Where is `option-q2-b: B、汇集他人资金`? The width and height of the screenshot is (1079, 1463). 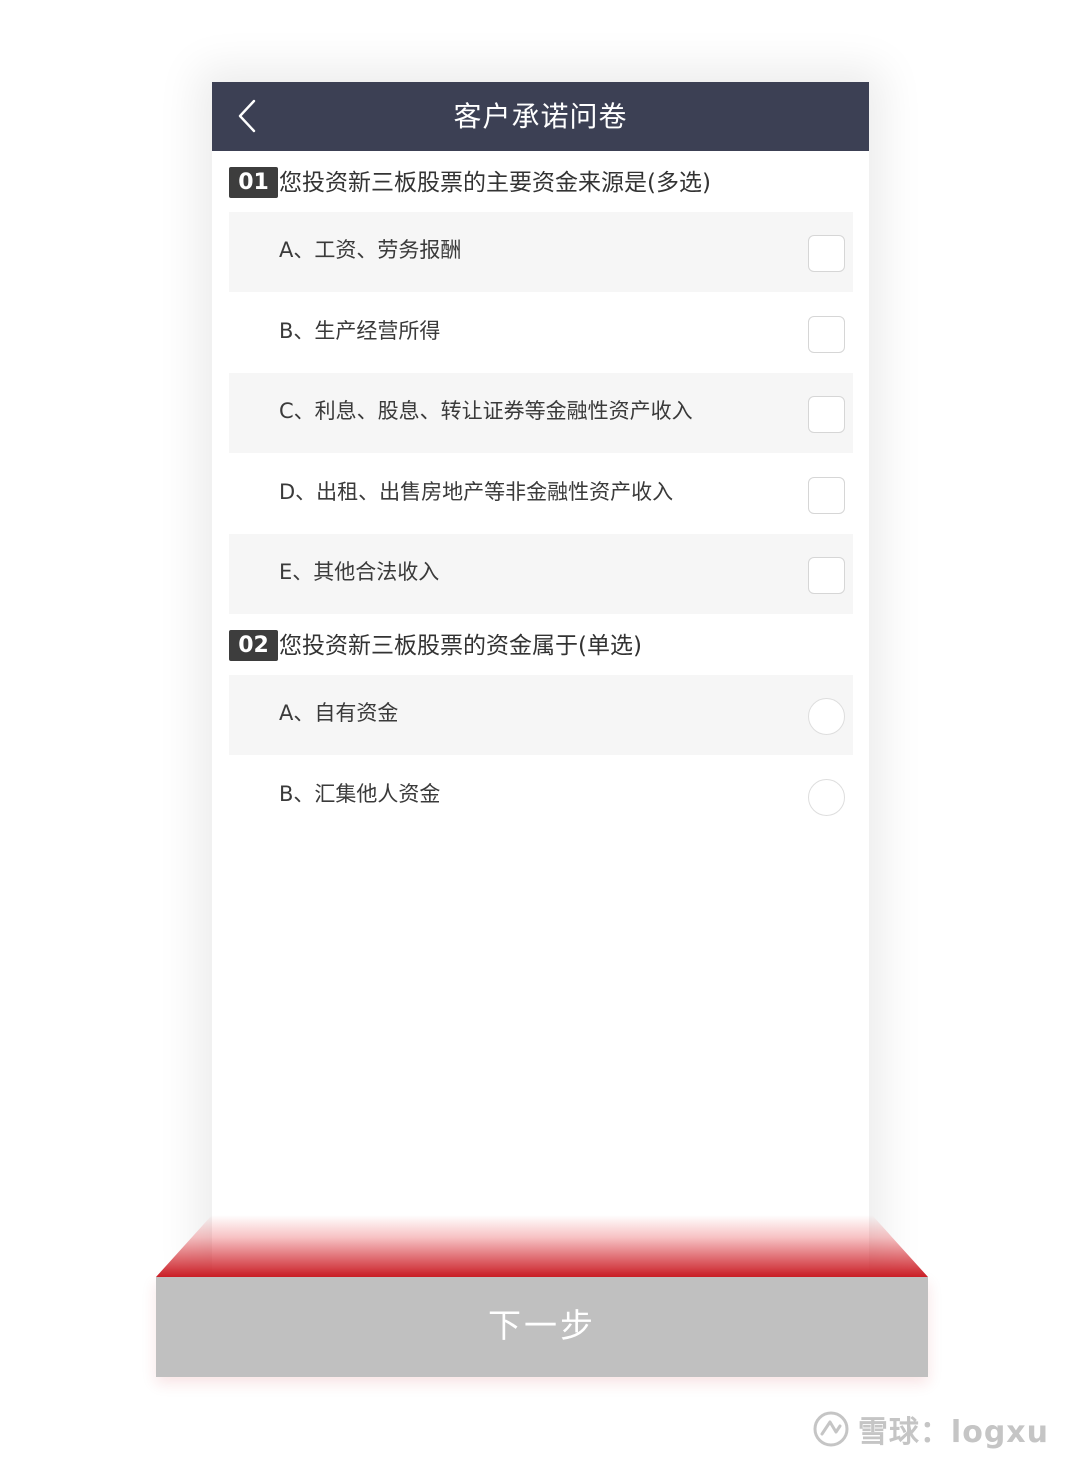 option-q2-b: B、汇集他人资金 is located at coordinates (541, 796).